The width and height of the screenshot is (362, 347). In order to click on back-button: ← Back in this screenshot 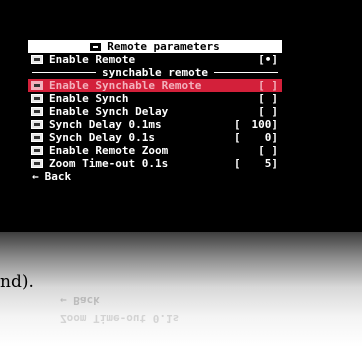, I will do `click(155, 176)`.